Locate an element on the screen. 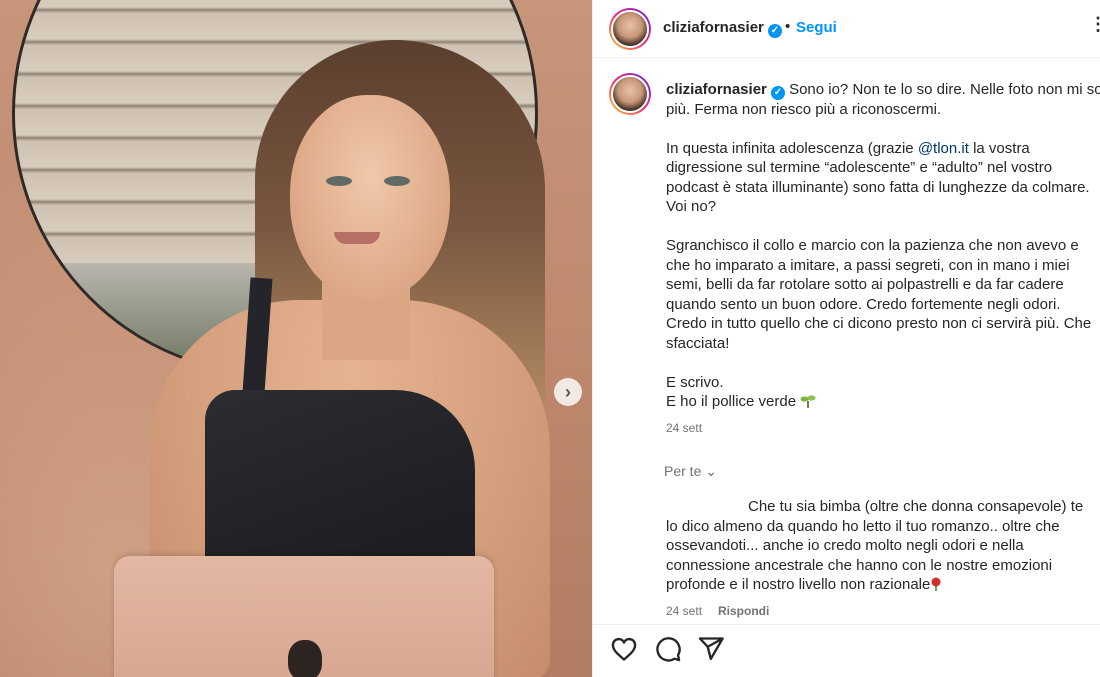  caption-username: cliziafornasier ✓ is located at coordinates (725, 90).